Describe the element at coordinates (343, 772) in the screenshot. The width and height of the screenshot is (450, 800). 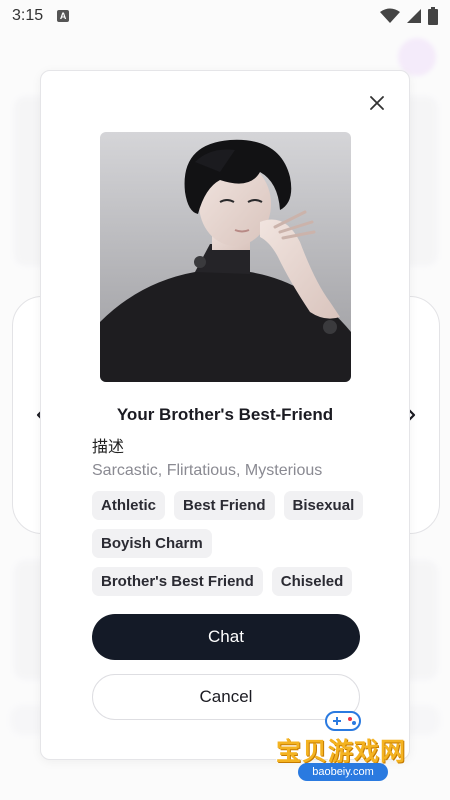
I see `watermark-url: baobeiy.com` at that location.